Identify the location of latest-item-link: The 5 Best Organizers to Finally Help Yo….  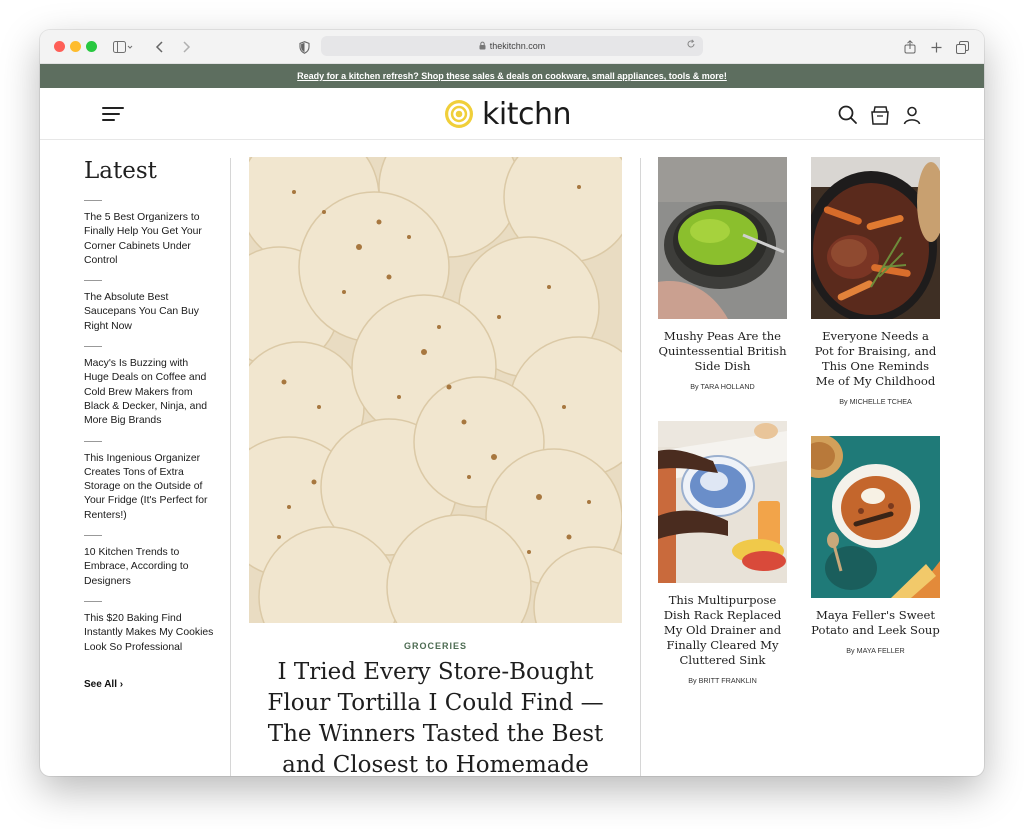
(149, 239).